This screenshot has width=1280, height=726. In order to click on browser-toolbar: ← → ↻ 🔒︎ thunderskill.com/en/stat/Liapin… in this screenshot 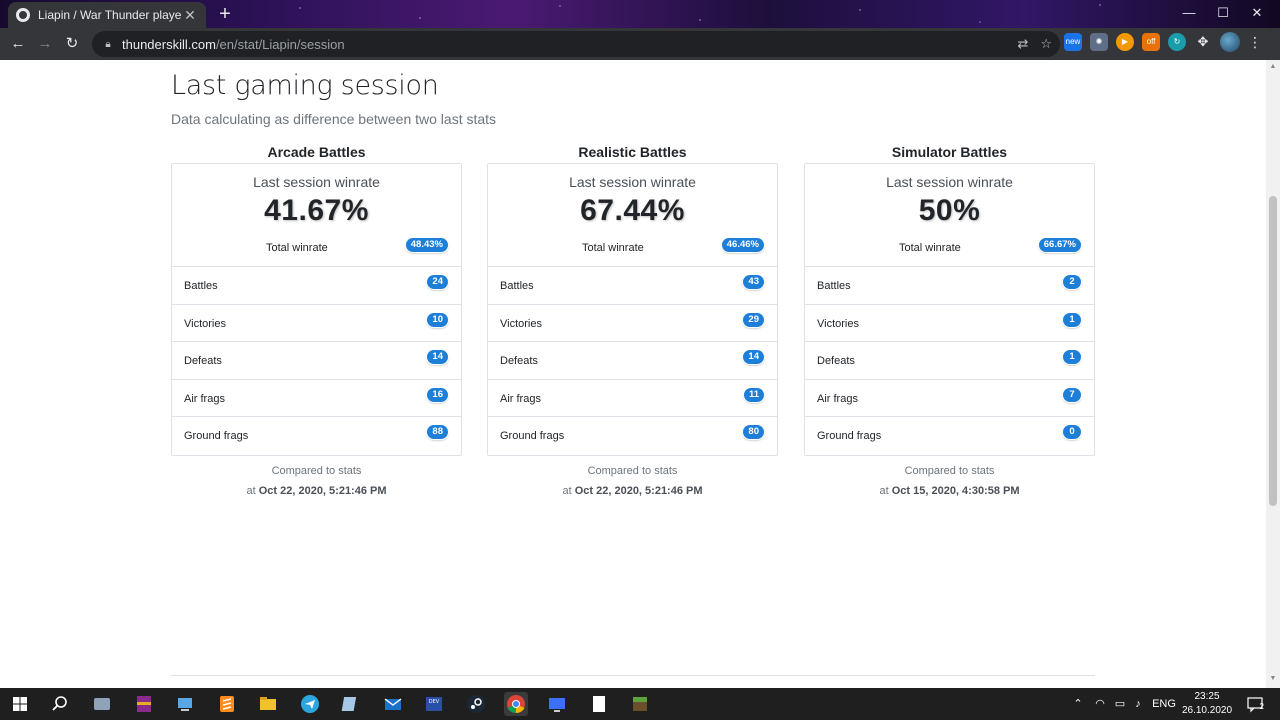, I will do `click(640, 44)`.